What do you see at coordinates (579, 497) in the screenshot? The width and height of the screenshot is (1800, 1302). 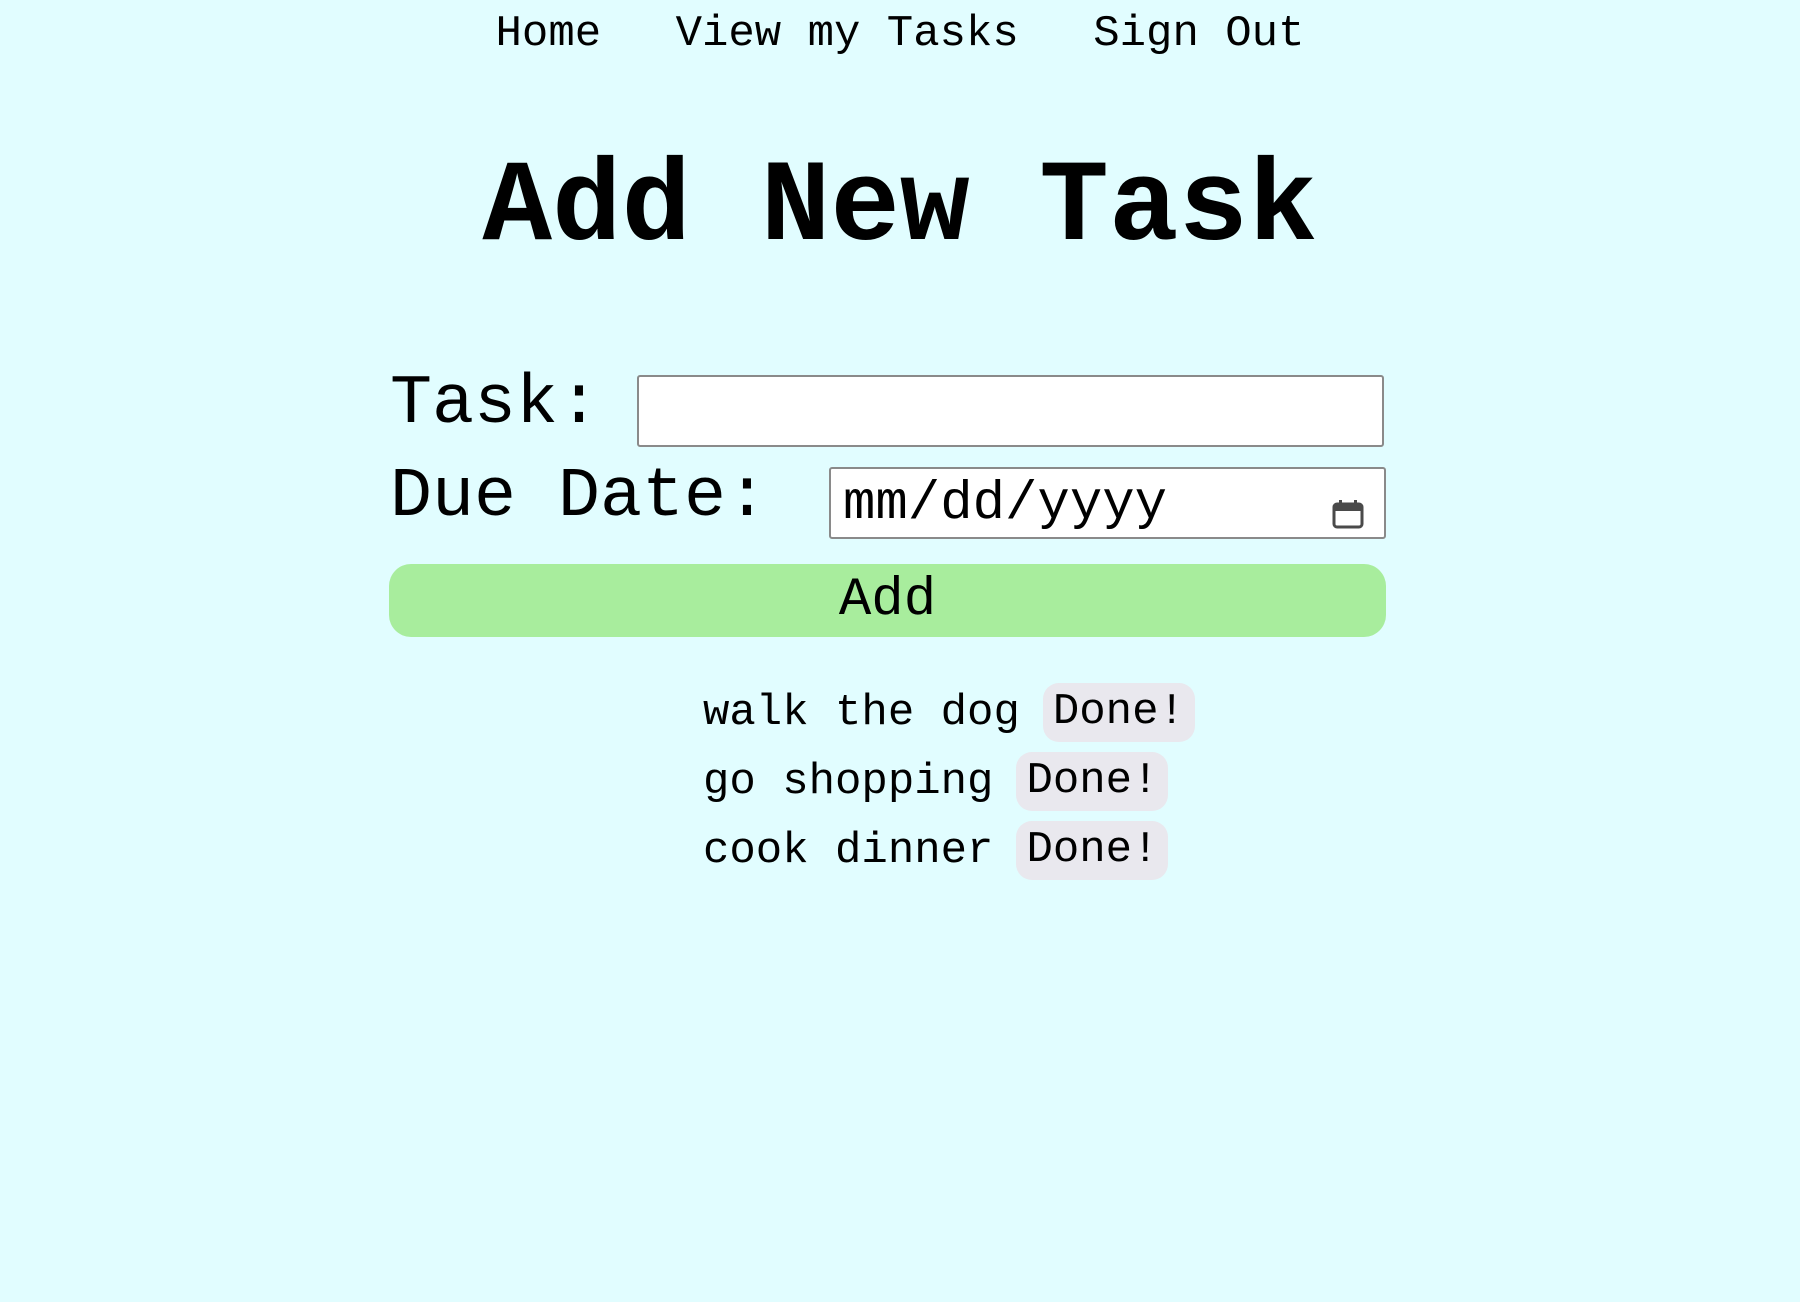 I see `due-date-label: Due Date:` at bounding box center [579, 497].